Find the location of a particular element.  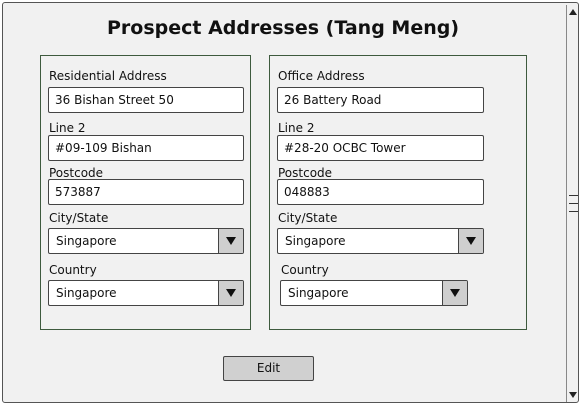

page-title: Prospect Addresses (Tang Meng) is located at coordinates (283, 28).